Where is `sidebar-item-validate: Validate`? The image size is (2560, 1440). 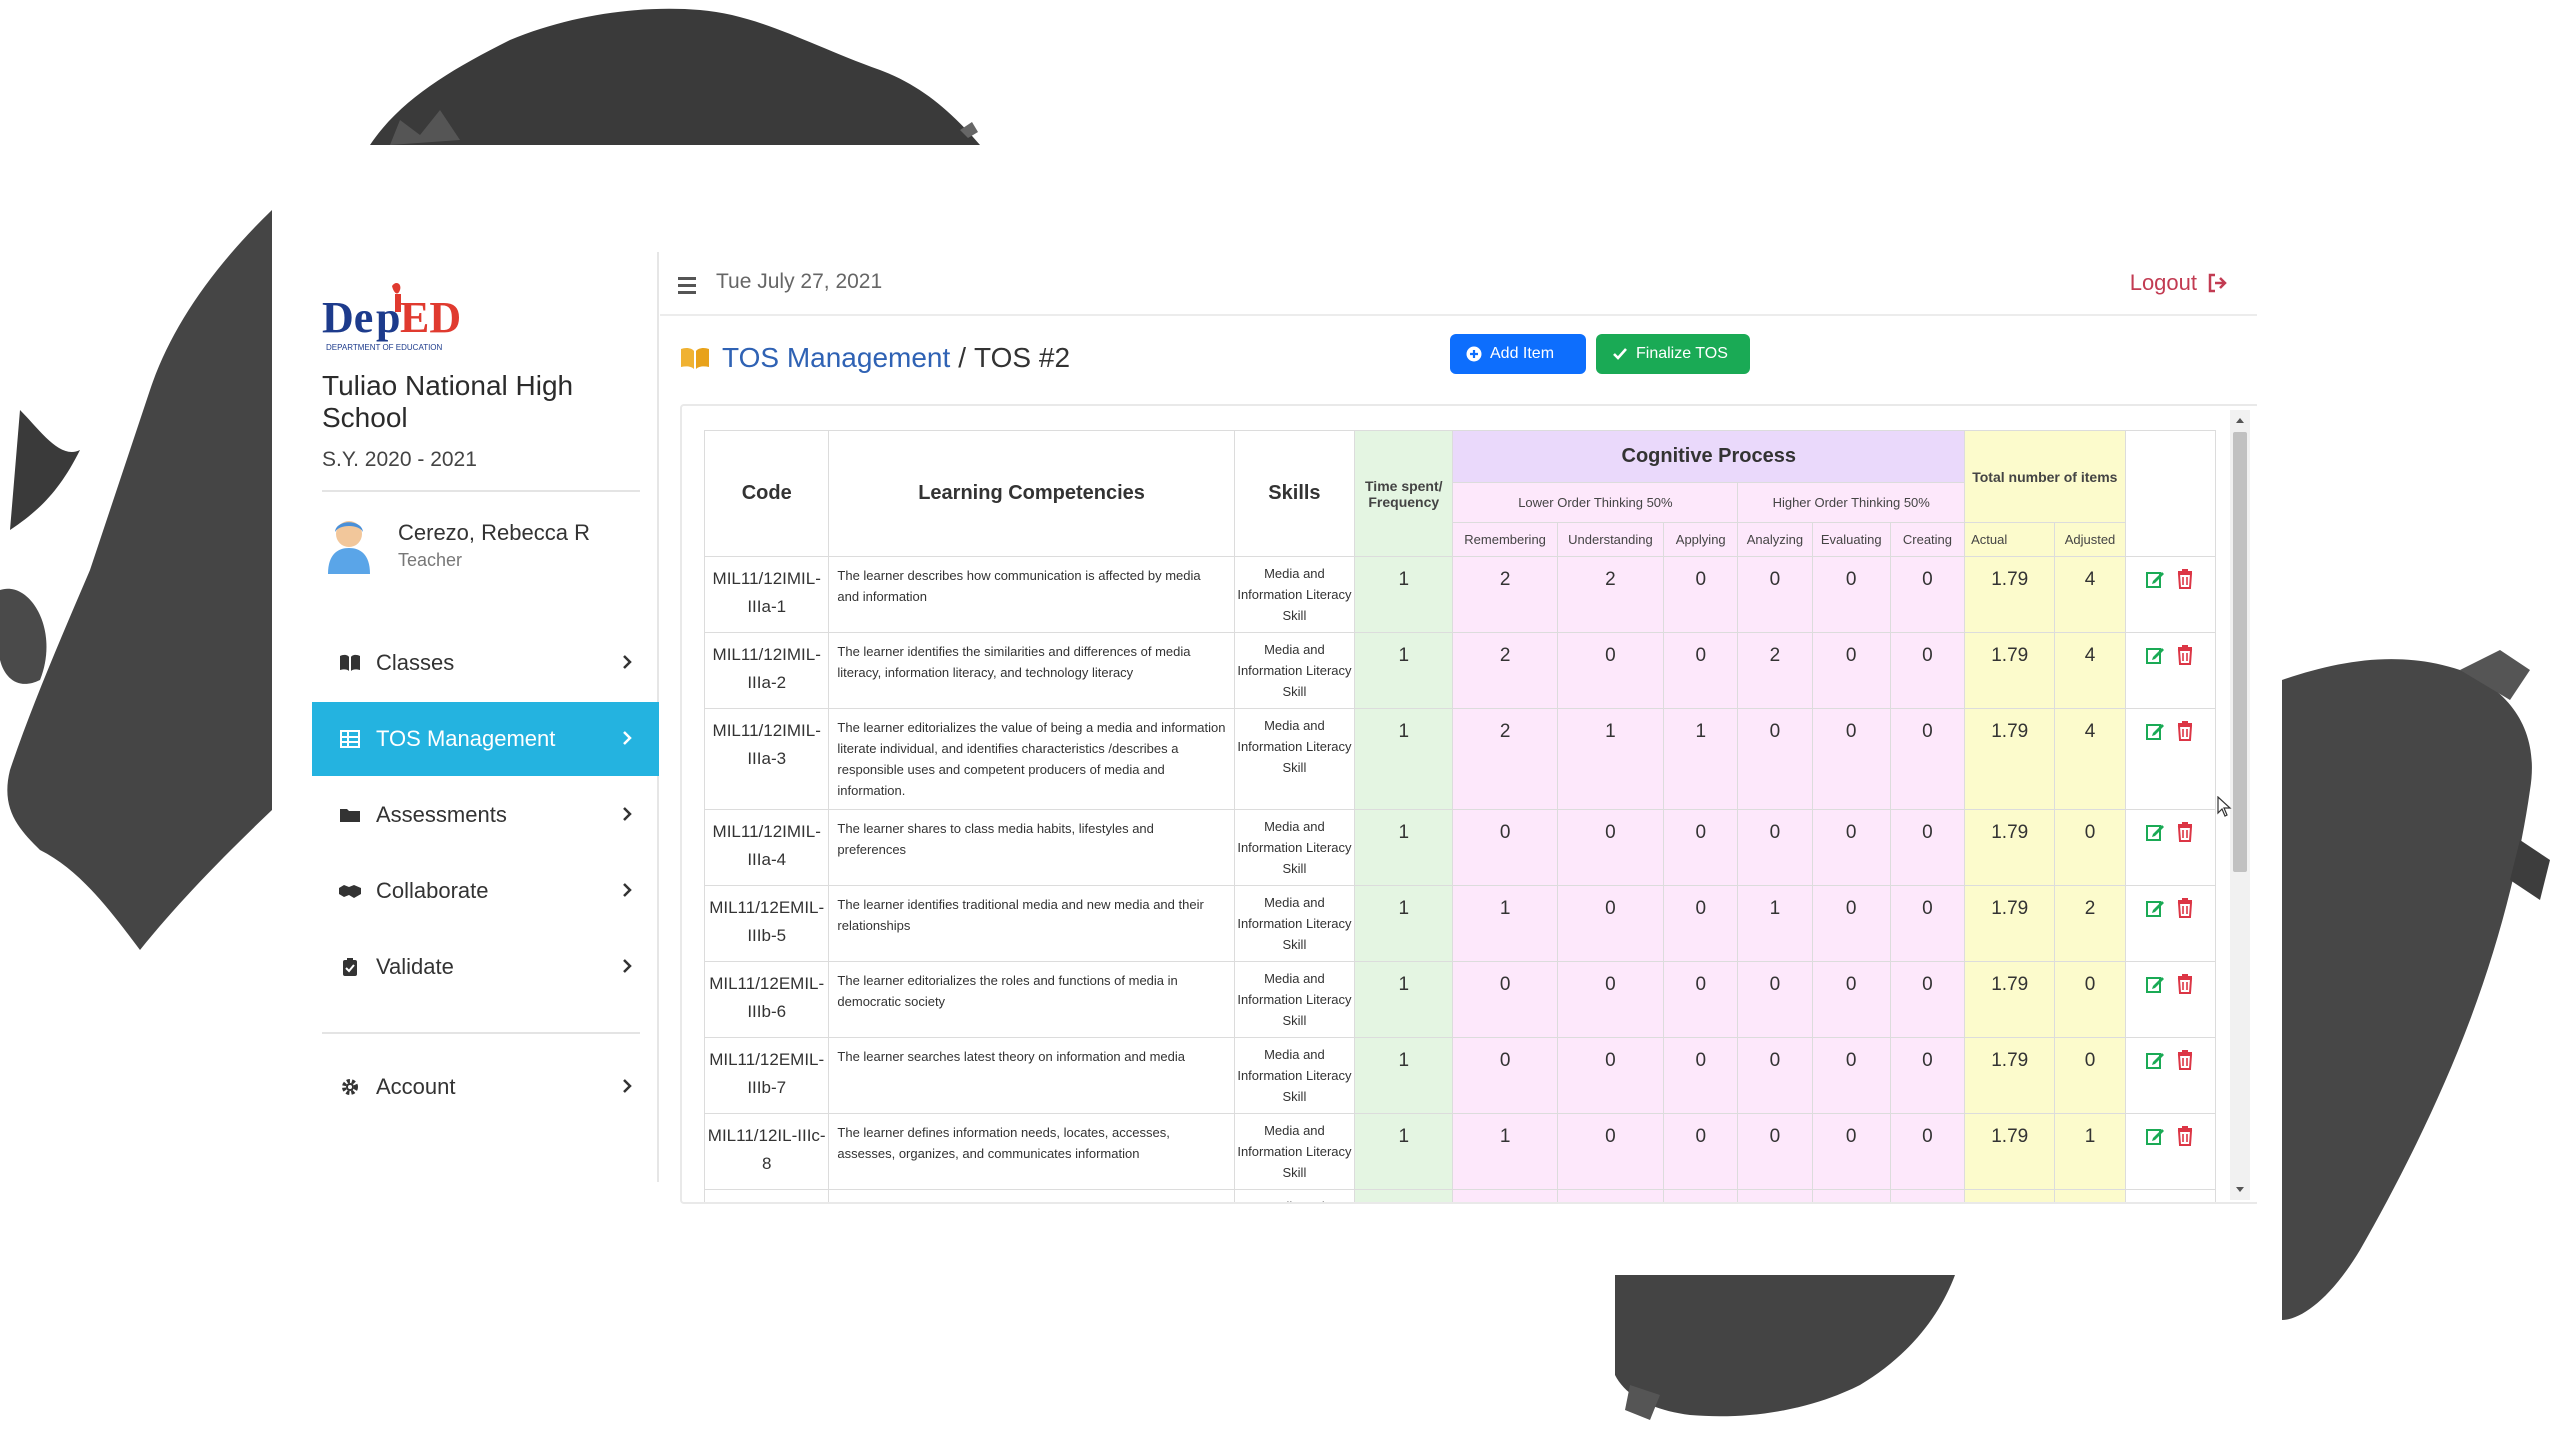
sidebar-item-validate: Validate is located at coordinates (485, 967).